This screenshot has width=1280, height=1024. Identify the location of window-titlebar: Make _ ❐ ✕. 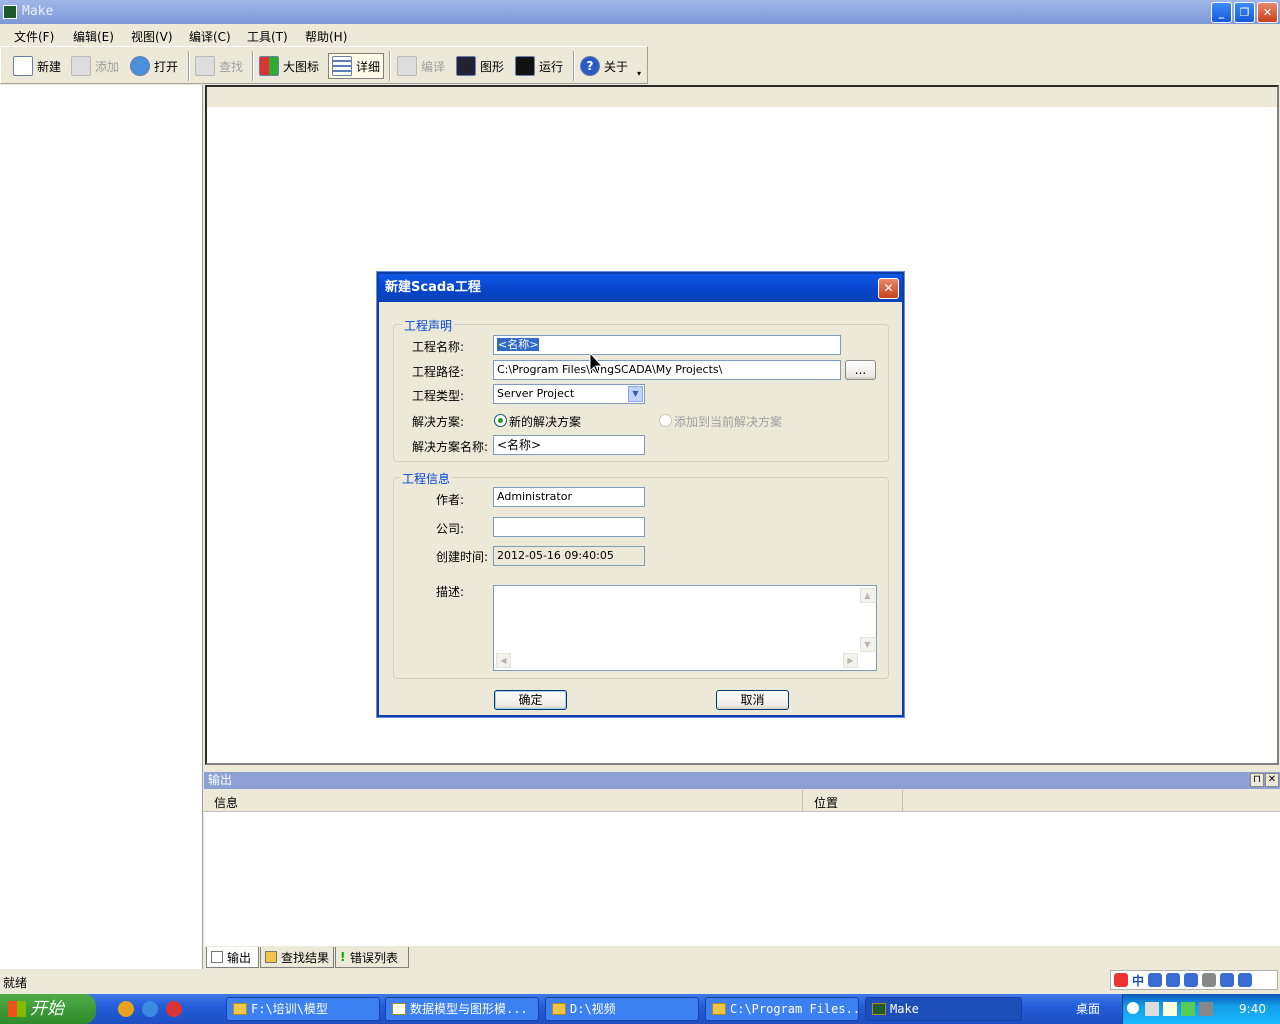
(640, 12).